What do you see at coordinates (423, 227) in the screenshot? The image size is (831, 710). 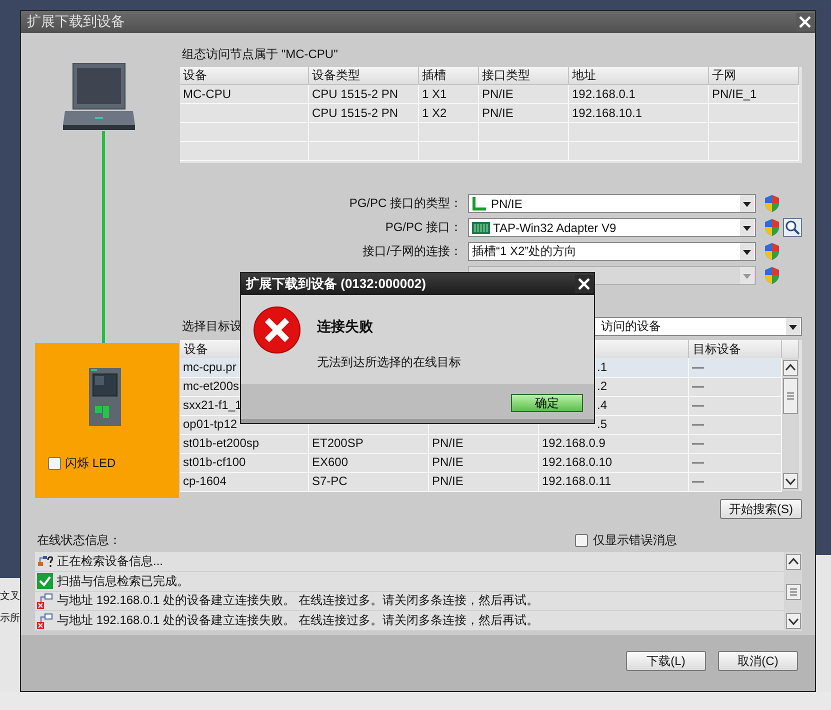 I see `field-label: PG/PC 接口：` at bounding box center [423, 227].